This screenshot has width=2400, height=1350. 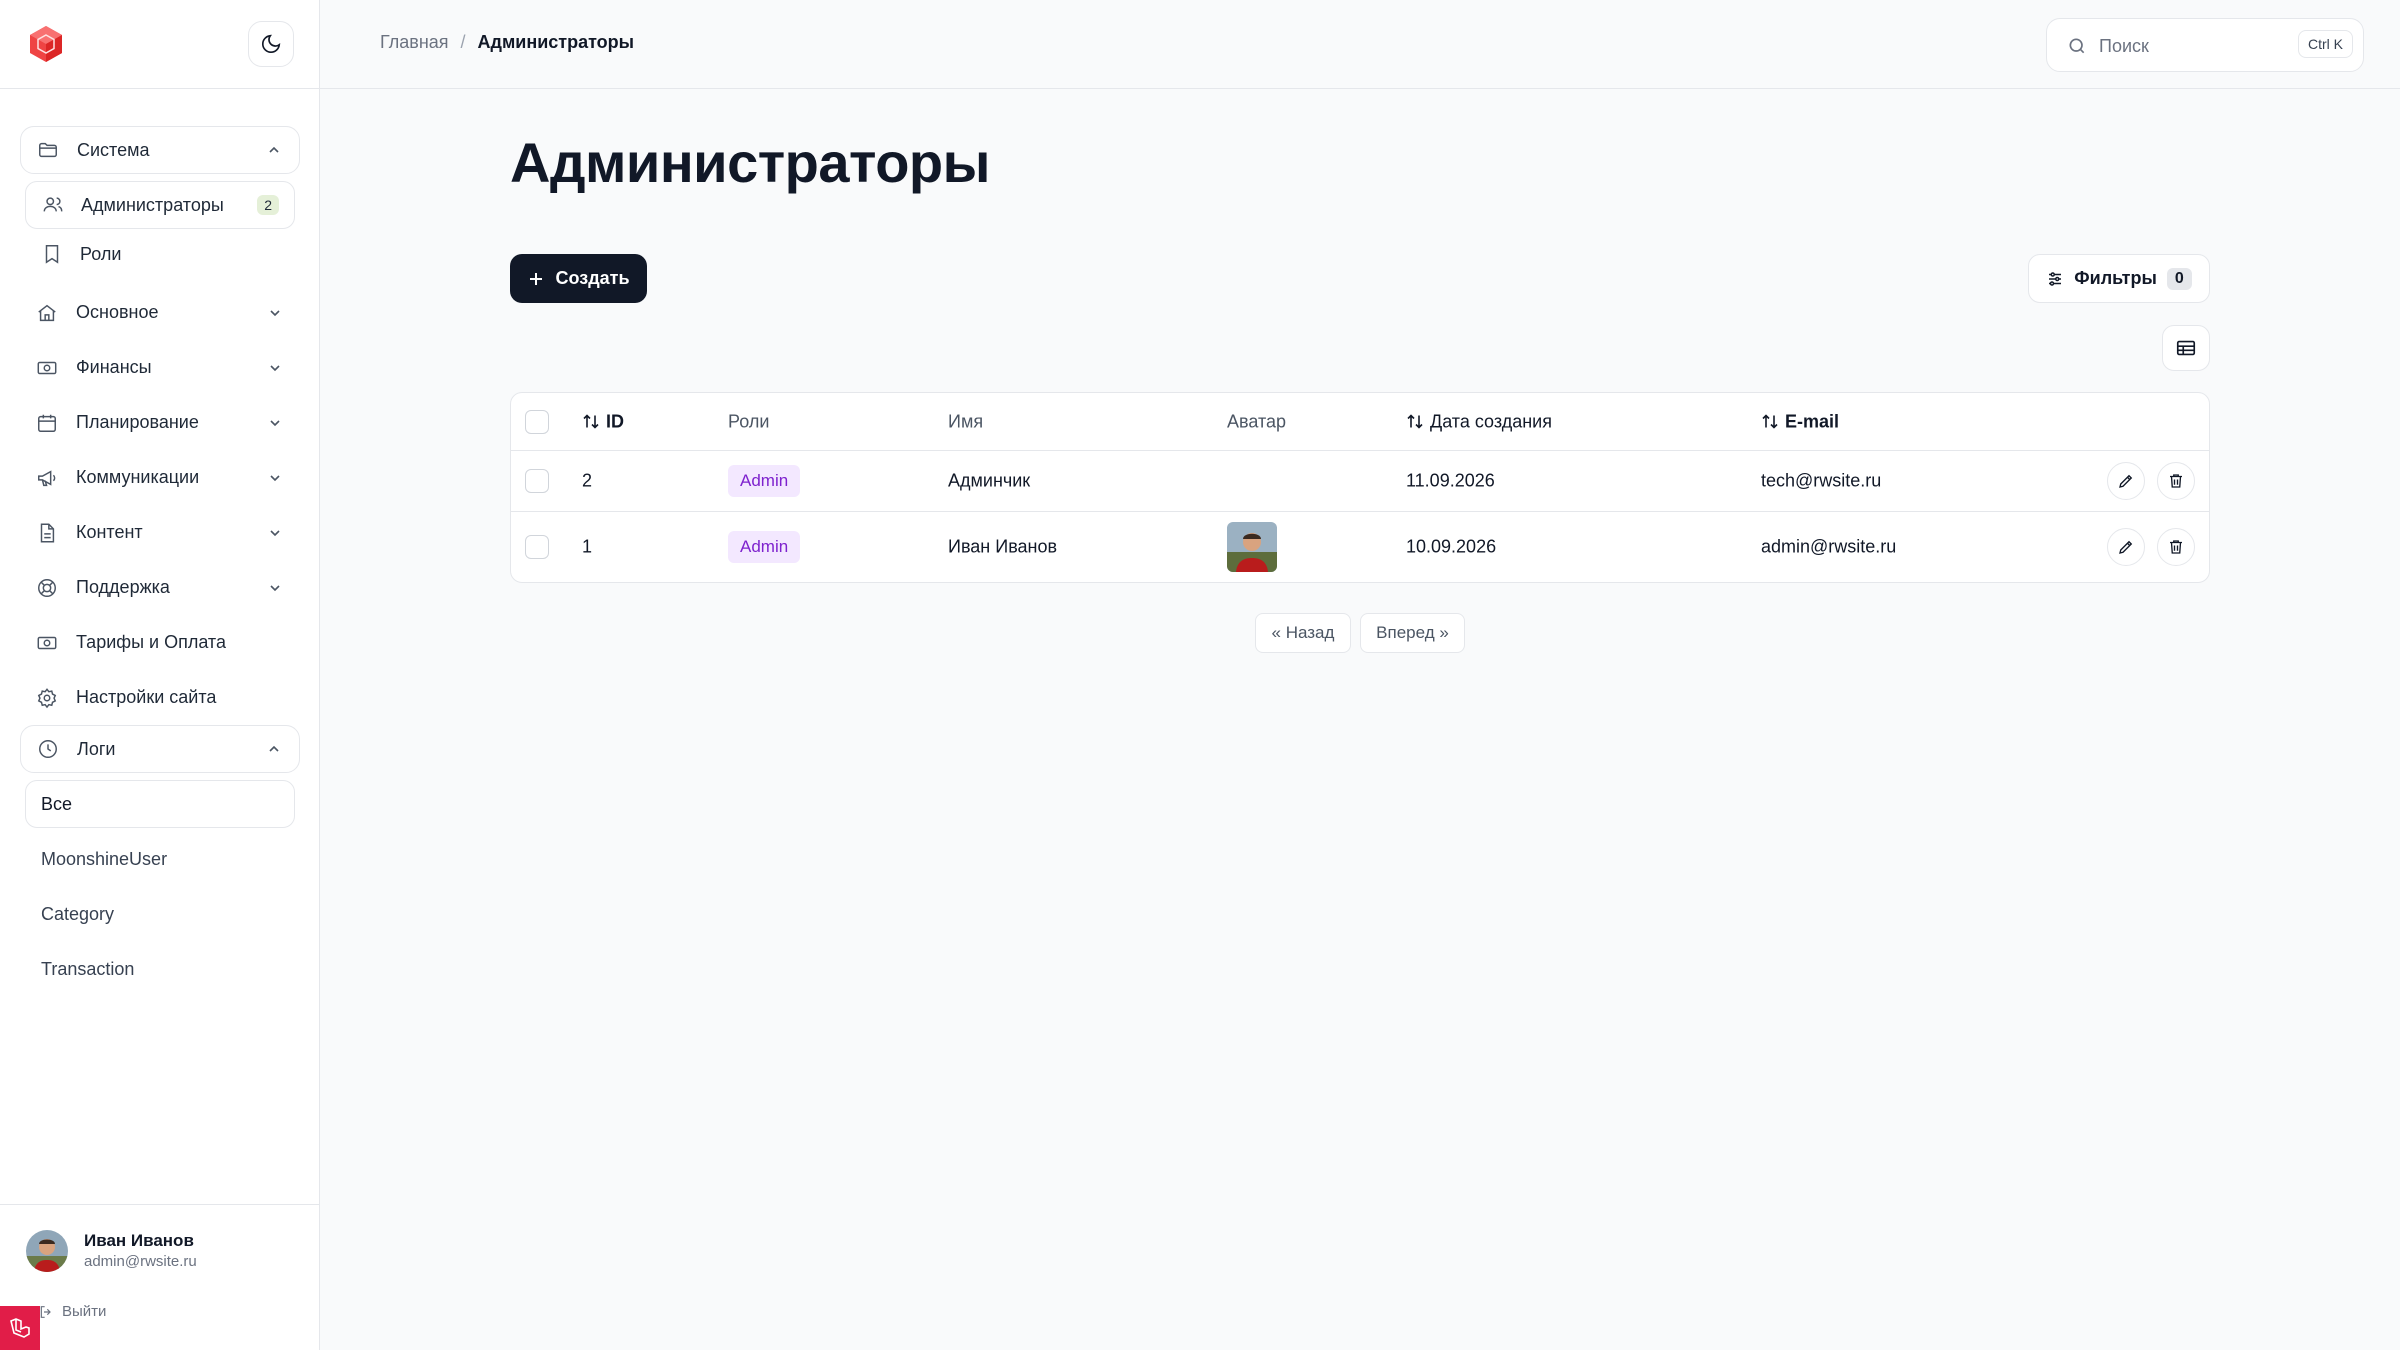 What do you see at coordinates (48, 749) in the screenshot?
I see `clock-icon` at bounding box center [48, 749].